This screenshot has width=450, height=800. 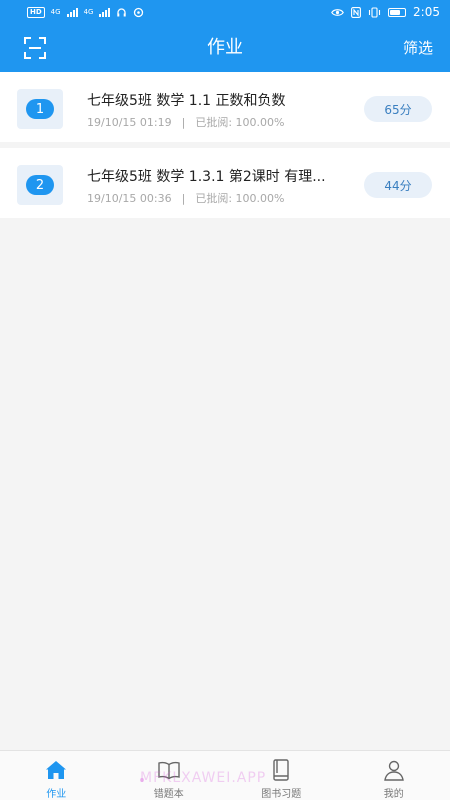 I want to click on item-number-box: 1, so click(x=40, y=109).